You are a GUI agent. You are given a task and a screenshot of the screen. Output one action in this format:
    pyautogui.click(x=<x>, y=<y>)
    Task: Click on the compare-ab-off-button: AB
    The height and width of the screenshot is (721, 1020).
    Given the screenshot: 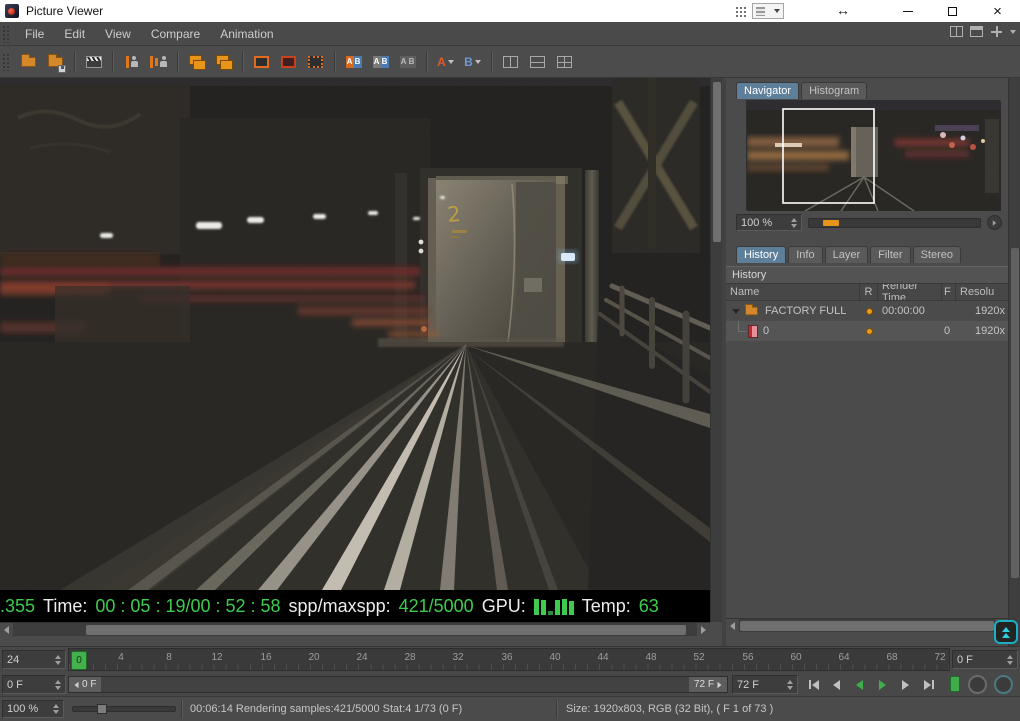 What is the action you would take?
    pyautogui.click(x=407, y=62)
    